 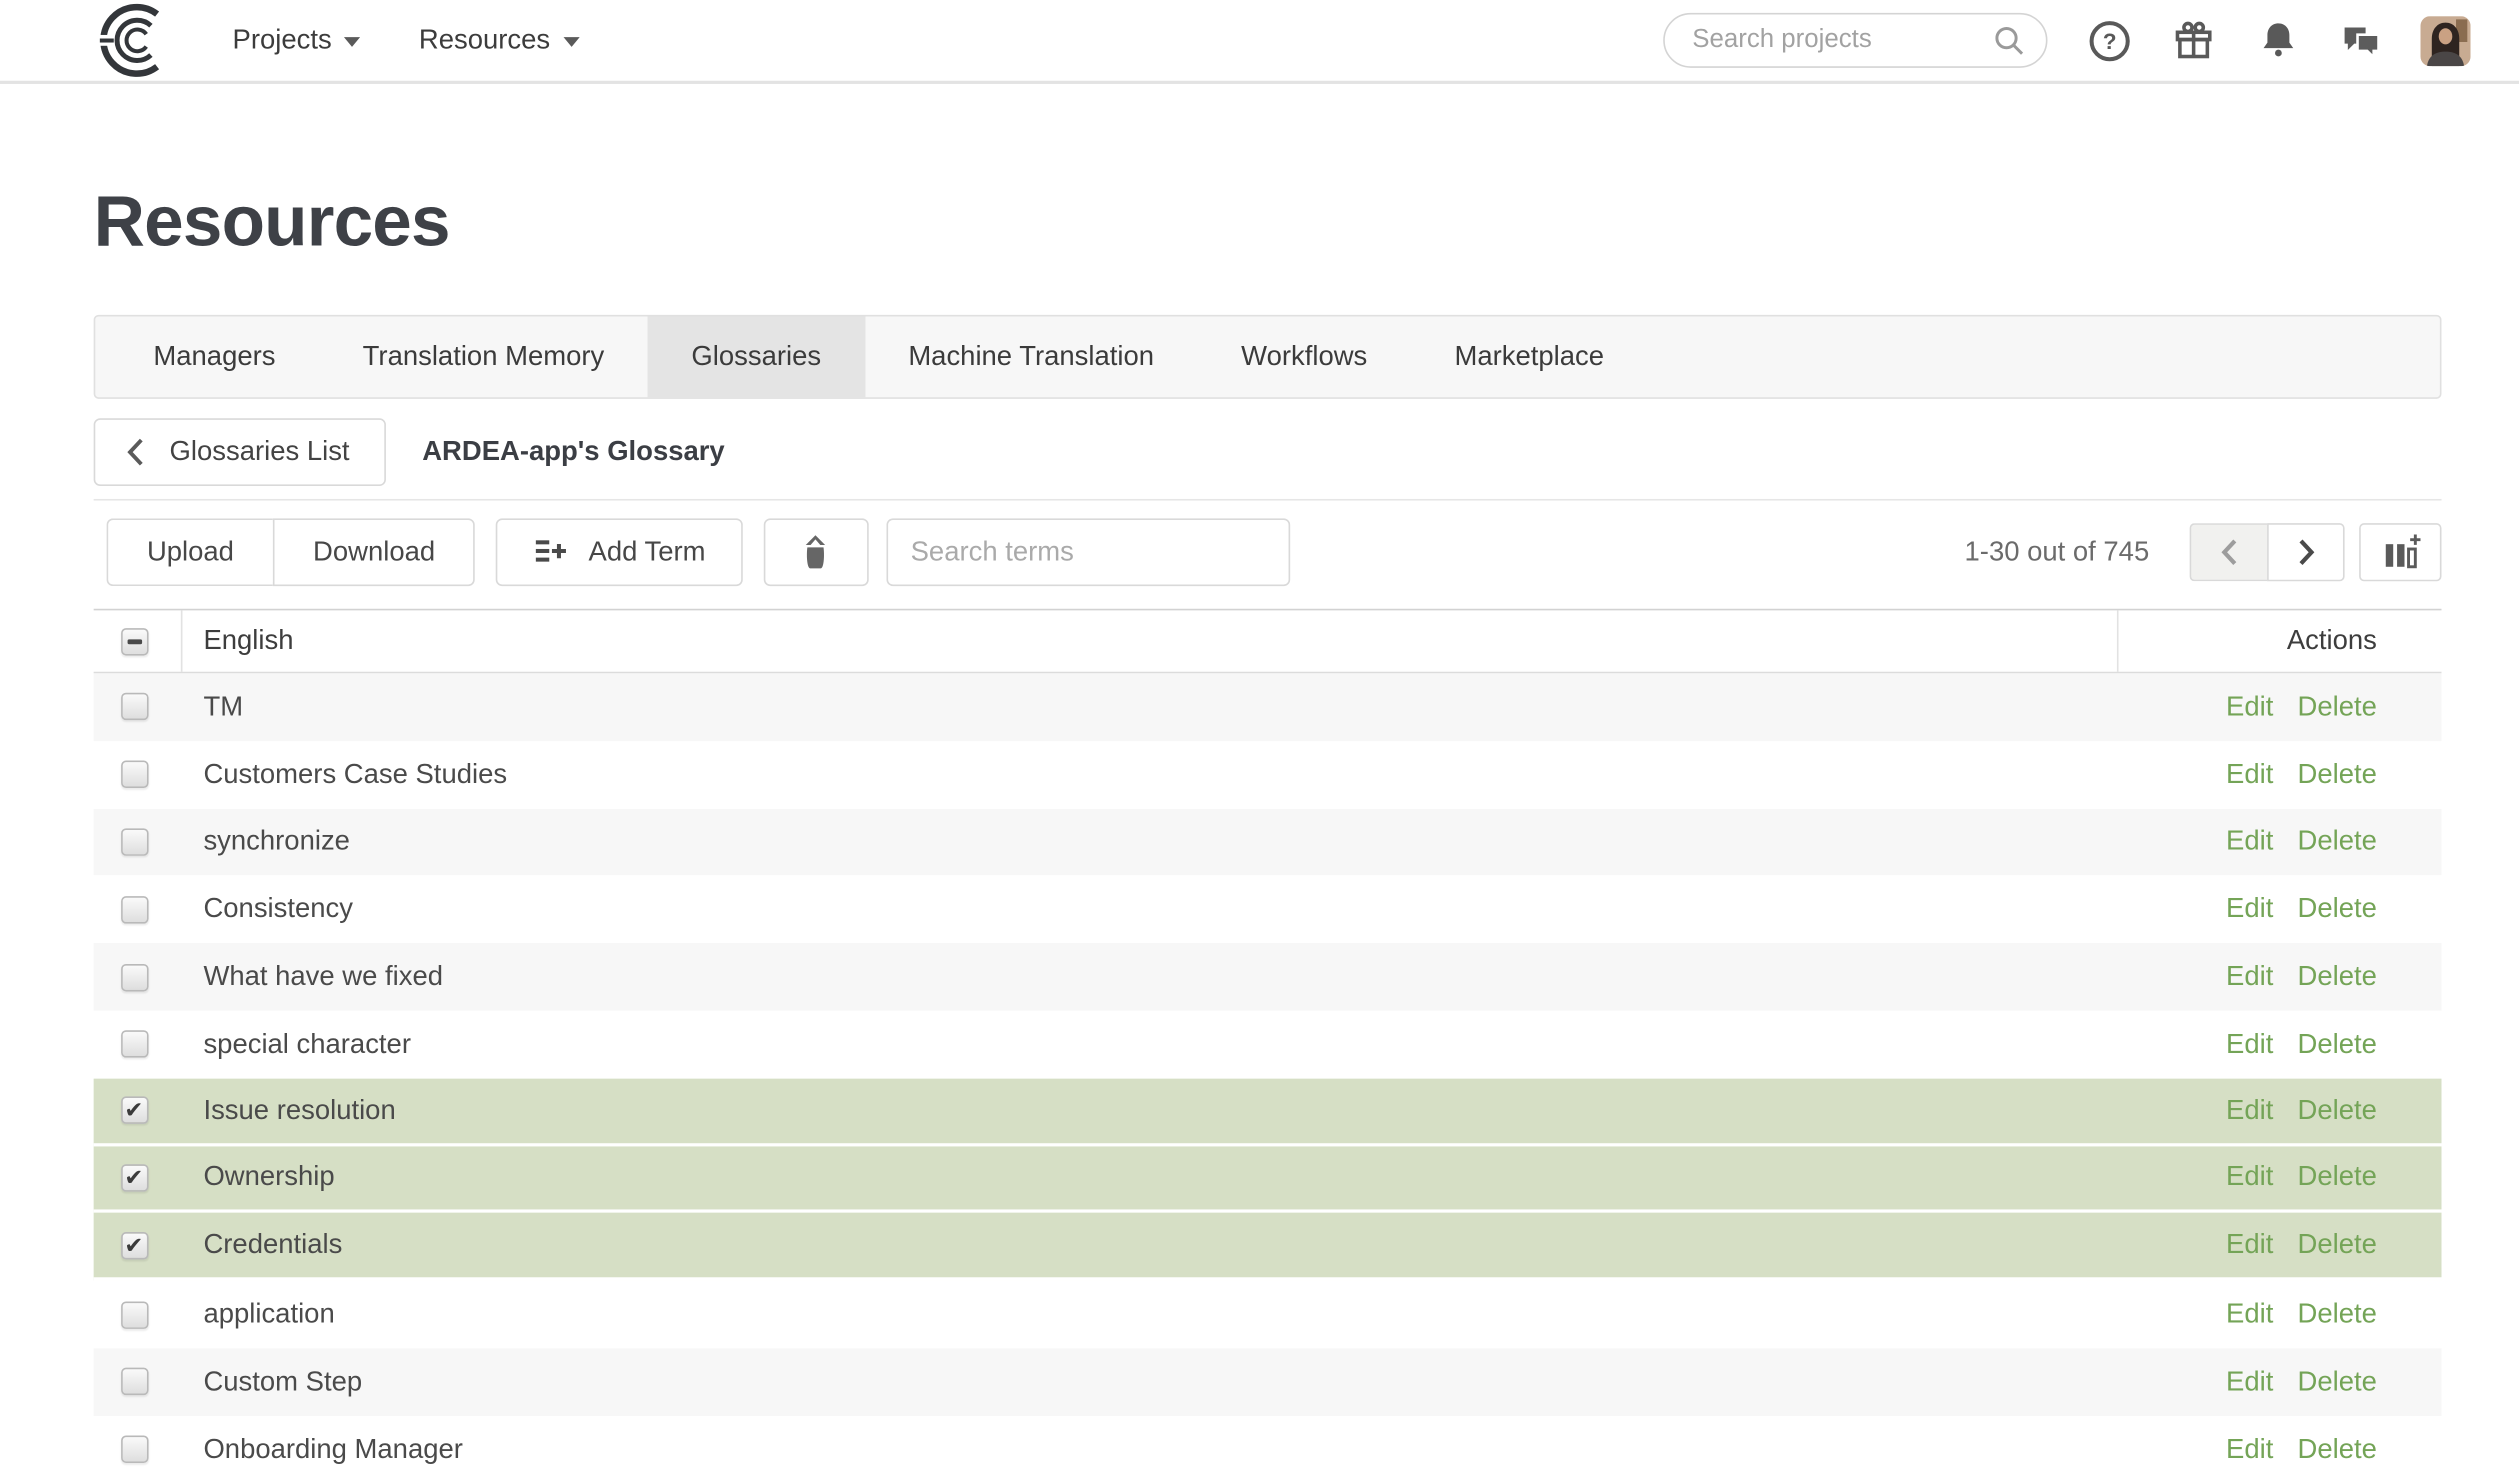 What do you see at coordinates (2194, 41) in the screenshot?
I see `gift-icon` at bounding box center [2194, 41].